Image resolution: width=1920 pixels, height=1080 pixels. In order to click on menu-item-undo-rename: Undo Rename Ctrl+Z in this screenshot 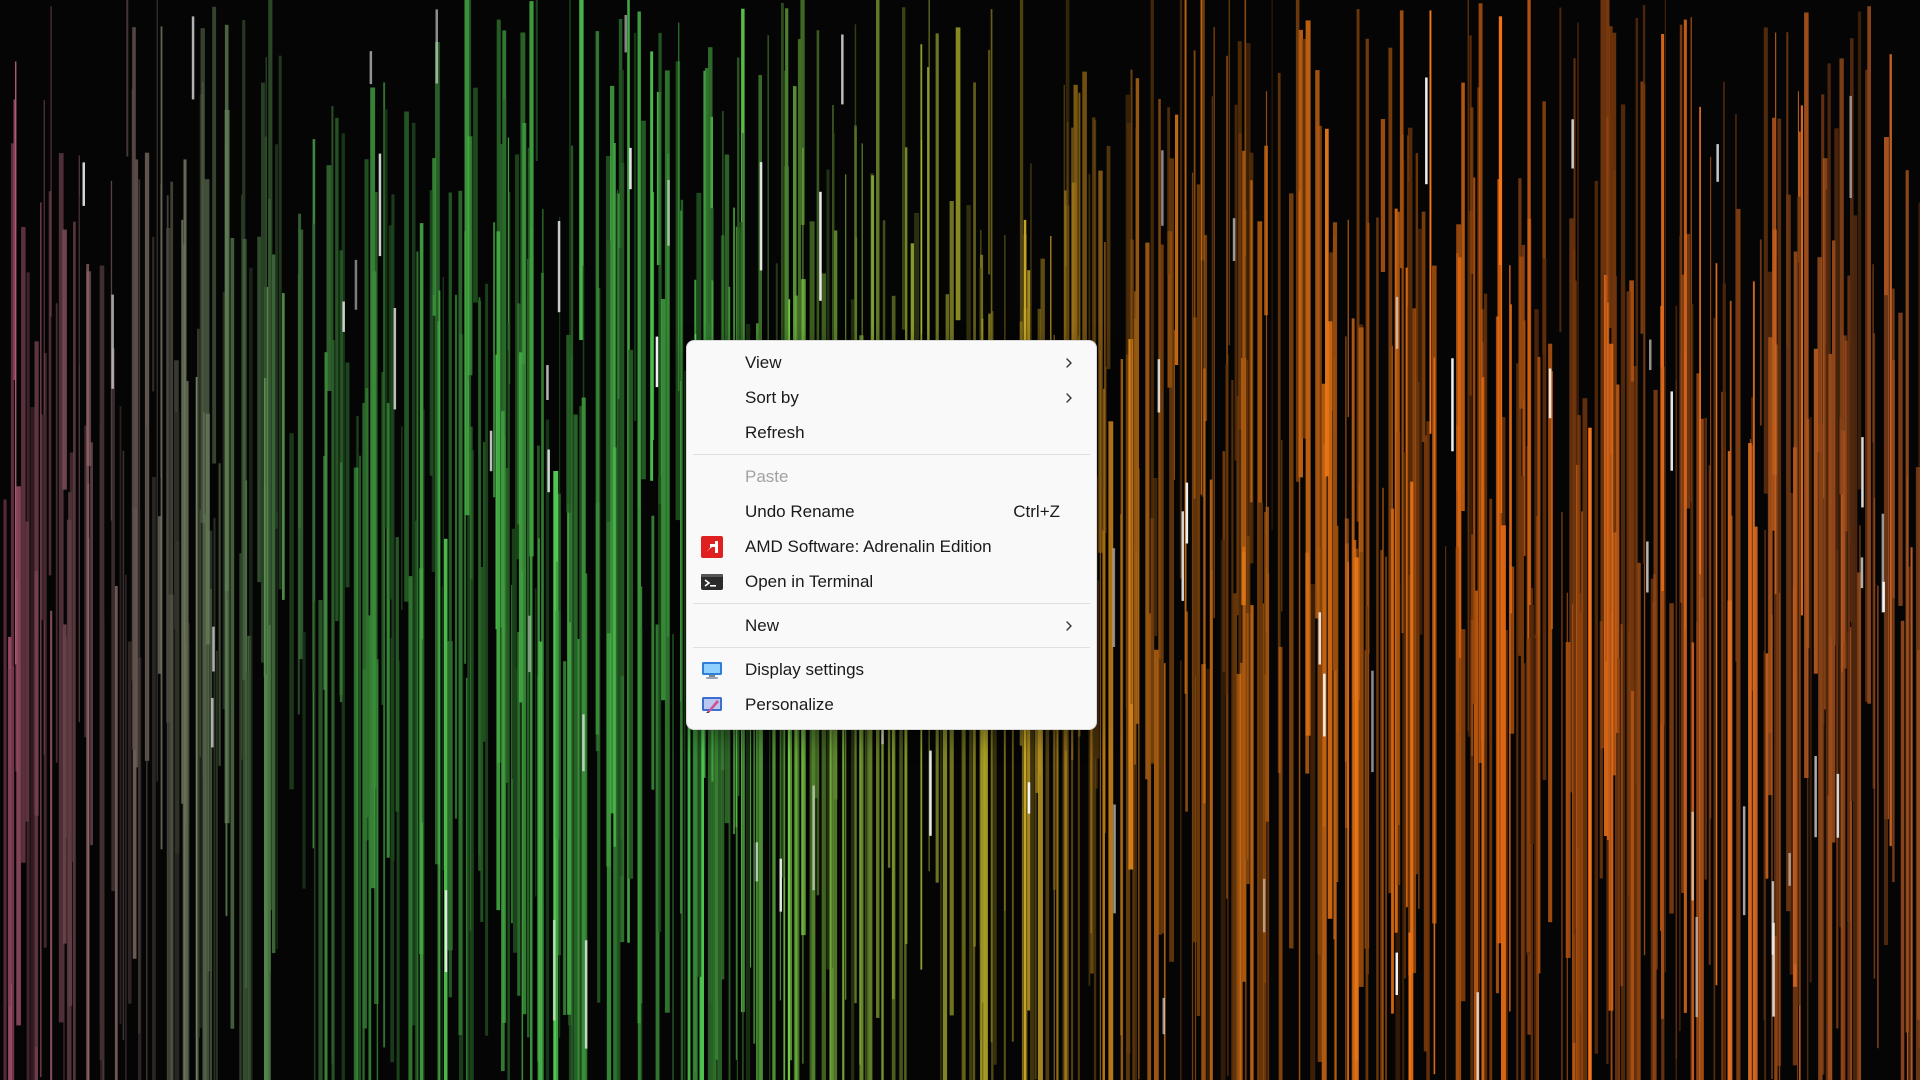, I will do `click(891, 511)`.